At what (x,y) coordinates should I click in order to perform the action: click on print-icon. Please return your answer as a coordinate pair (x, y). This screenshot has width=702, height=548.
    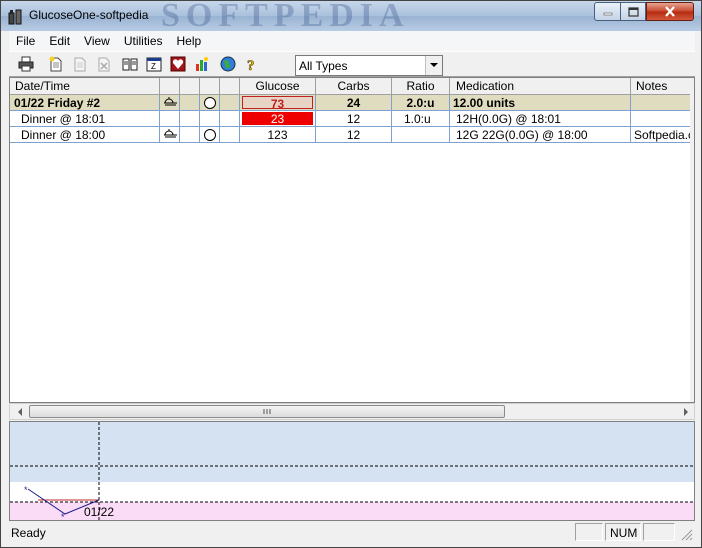
    Looking at the image, I should click on (26, 64).